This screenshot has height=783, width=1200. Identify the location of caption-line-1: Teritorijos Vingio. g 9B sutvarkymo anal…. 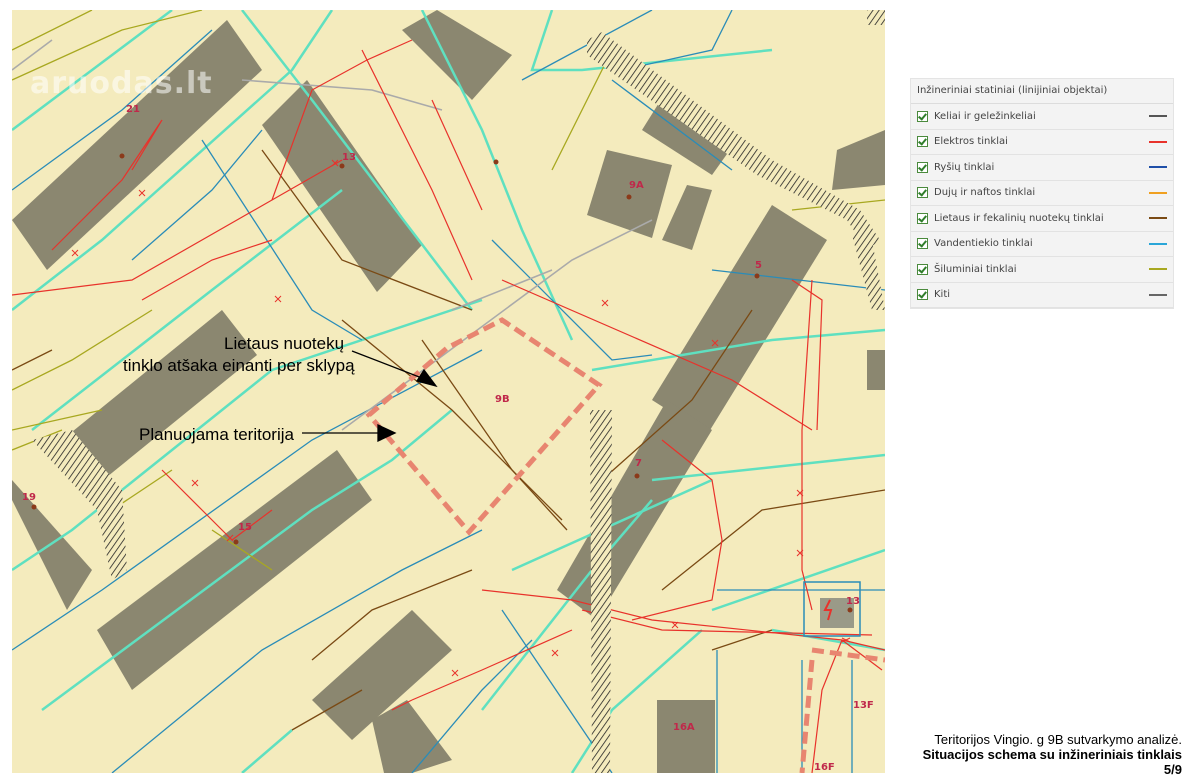
(1058, 739).